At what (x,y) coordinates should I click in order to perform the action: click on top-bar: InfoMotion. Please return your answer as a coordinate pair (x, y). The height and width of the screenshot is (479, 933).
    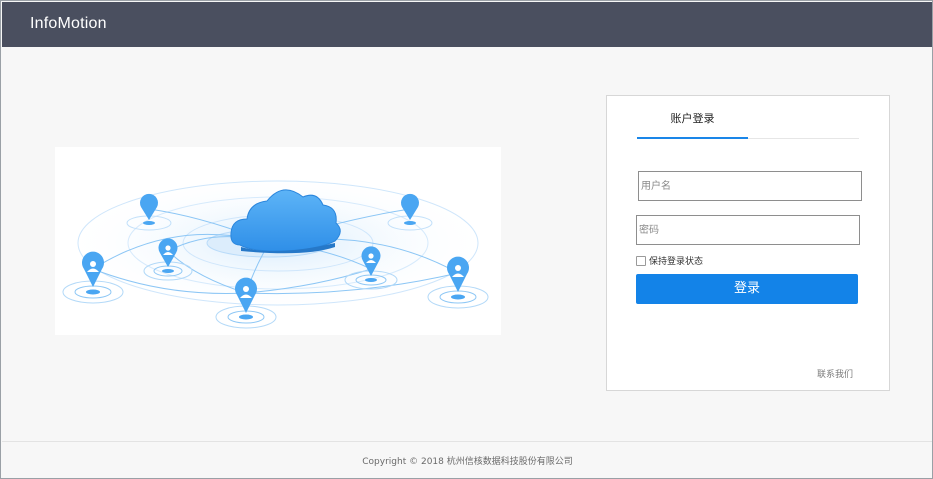
    Looking at the image, I should click on (467, 24).